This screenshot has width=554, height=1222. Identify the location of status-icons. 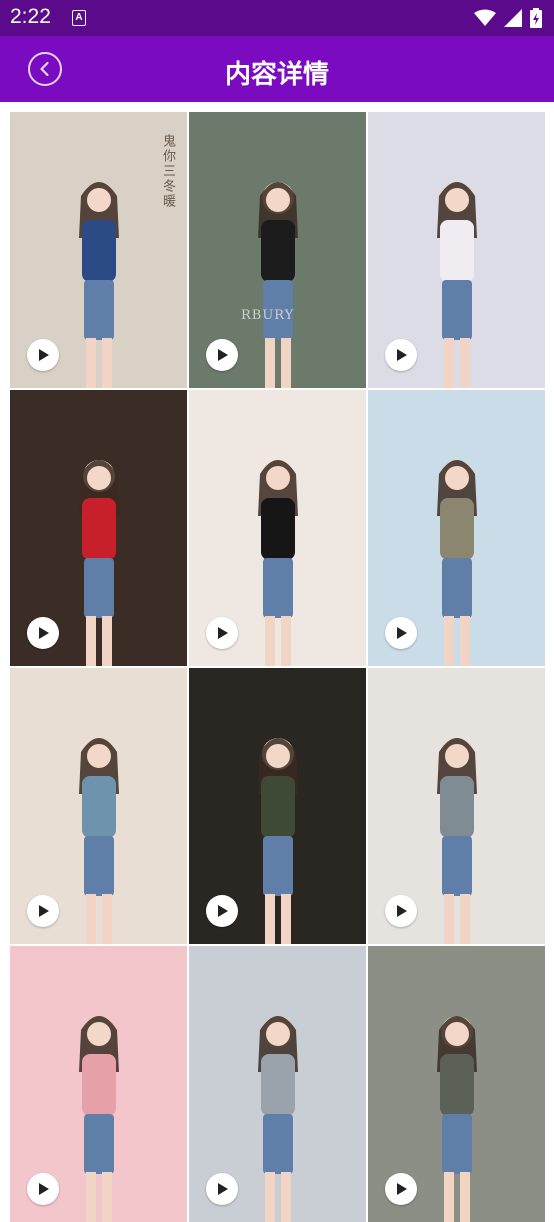
(508, 18).